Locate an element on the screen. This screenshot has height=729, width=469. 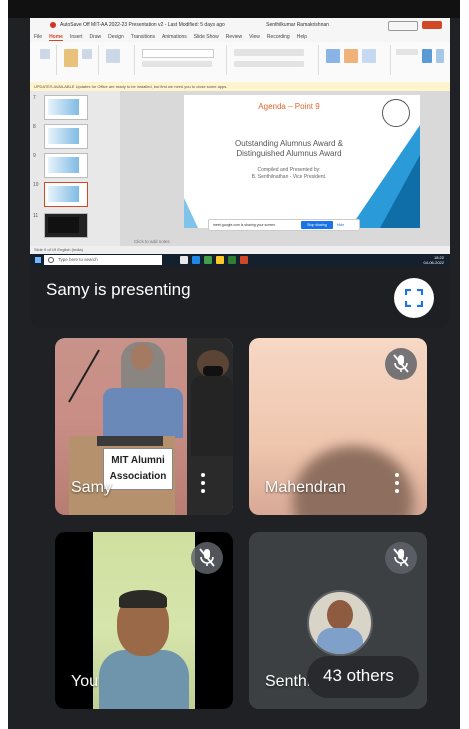
autosave-icon is located at coordinates (53, 24).